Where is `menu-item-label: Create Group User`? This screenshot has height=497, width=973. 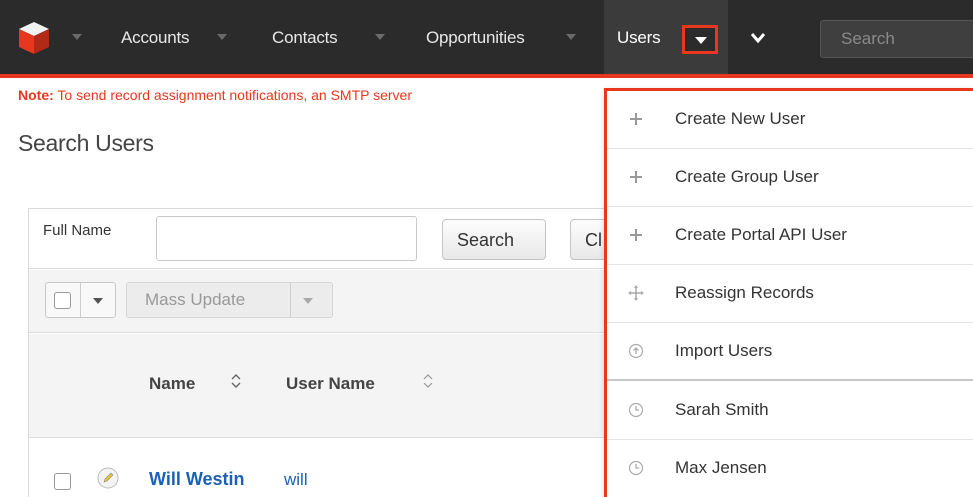
menu-item-label: Create Group User is located at coordinates (747, 176).